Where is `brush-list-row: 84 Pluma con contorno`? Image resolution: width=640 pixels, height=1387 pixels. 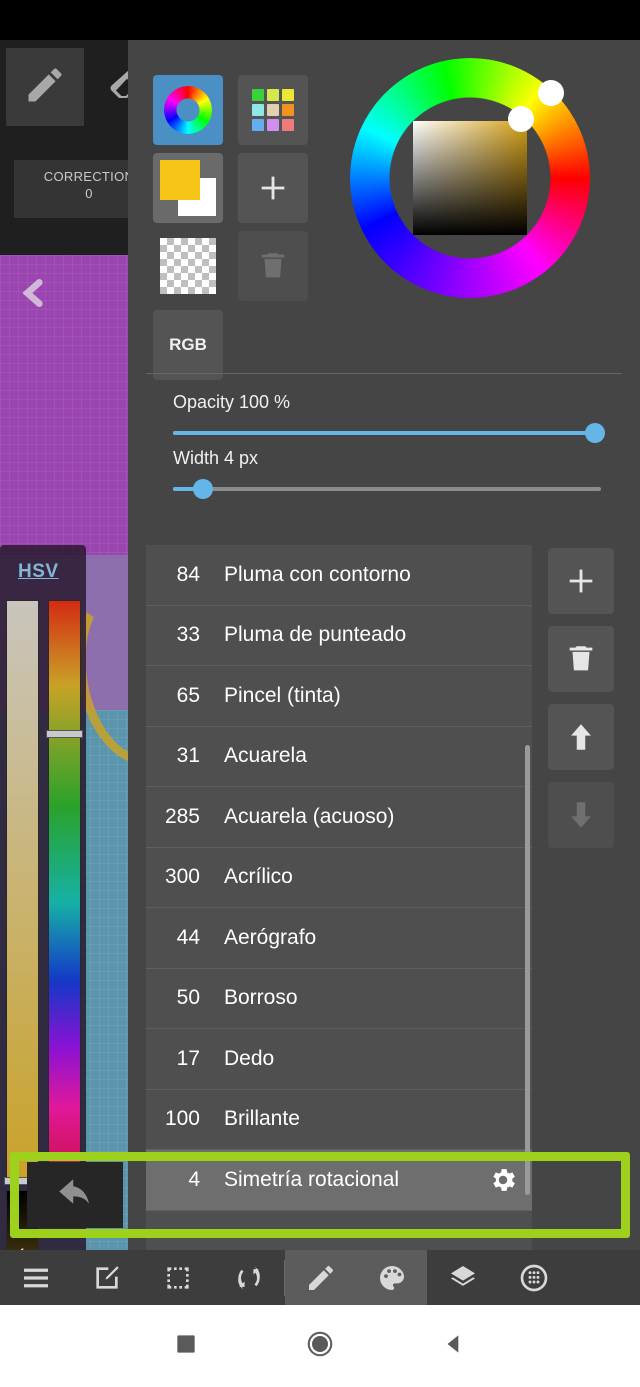 brush-list-row: 84 Pluma con contorno is located at coordinates (339, 575).